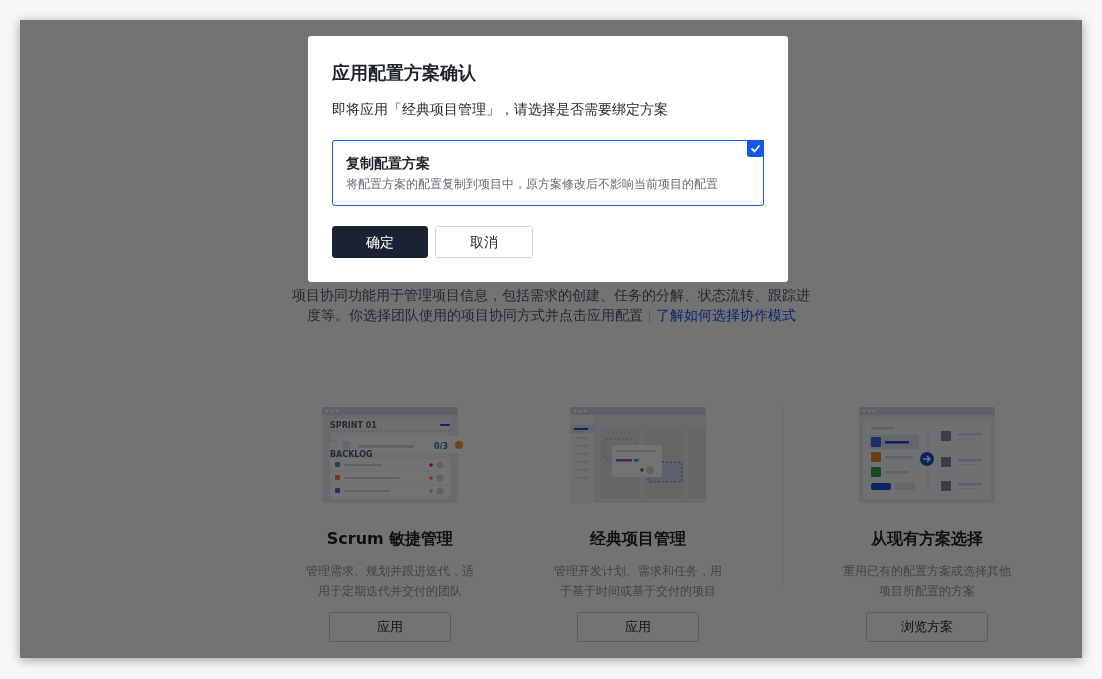  What do you see at coordinates (388, 163) in the screenshot?
I see `option-title: 复制配置方案` at bounding box center [388, 163].